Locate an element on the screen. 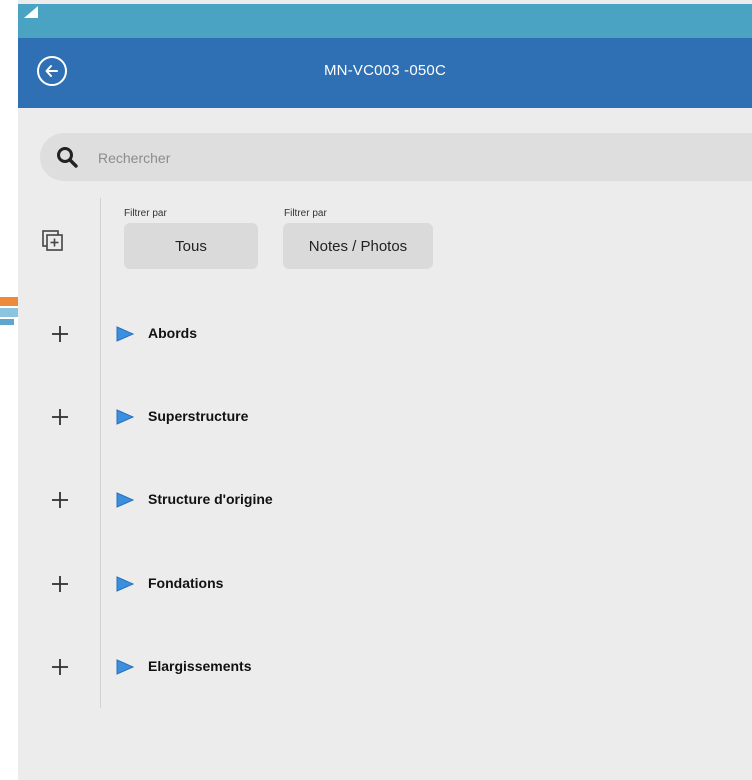 Image resolution: width=752 pixels, height=780 pixels. search-bar is located at coordinates (396, 157).